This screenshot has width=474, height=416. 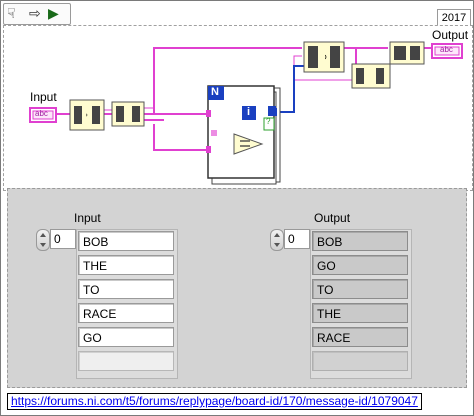 I want to click on output-array-label: Output, so click(x=332, y=218).